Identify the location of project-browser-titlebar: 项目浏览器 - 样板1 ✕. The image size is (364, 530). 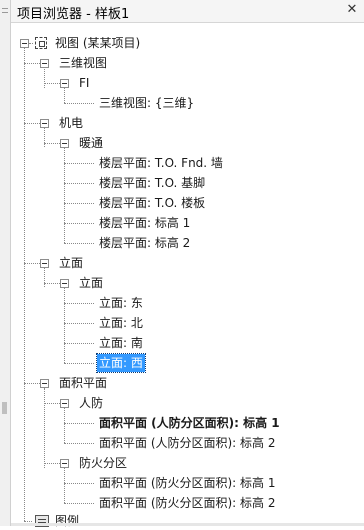
(187, 11).